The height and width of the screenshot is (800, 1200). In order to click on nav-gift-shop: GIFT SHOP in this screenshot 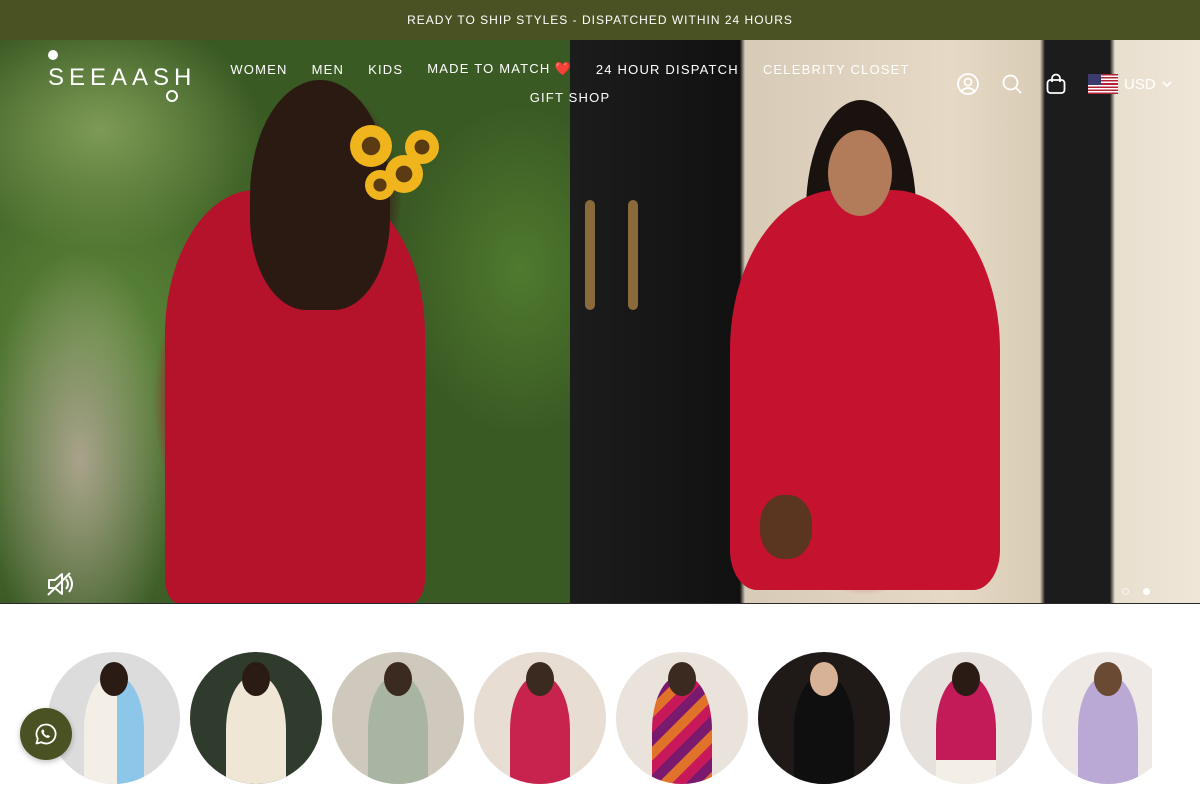, I will do `click(570, 97)`.